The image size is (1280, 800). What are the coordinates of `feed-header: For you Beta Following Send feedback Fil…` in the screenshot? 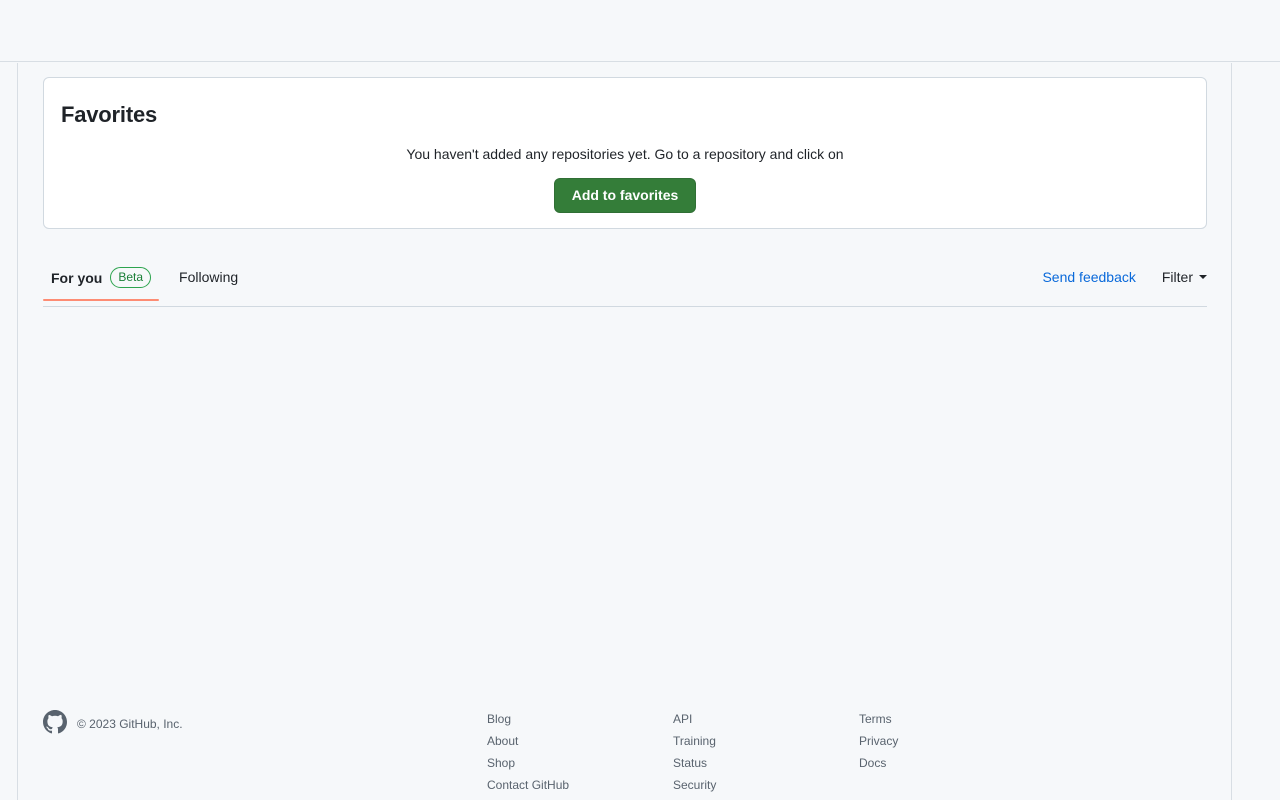 It's located at (625, 287).